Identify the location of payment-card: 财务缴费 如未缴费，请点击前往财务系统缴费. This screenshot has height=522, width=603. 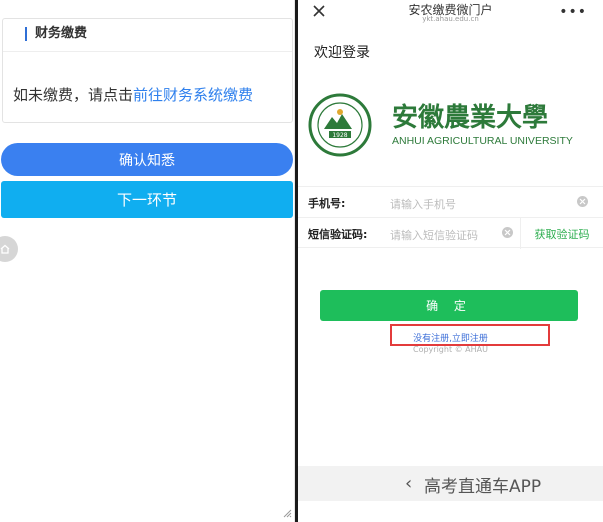
(147, 70).